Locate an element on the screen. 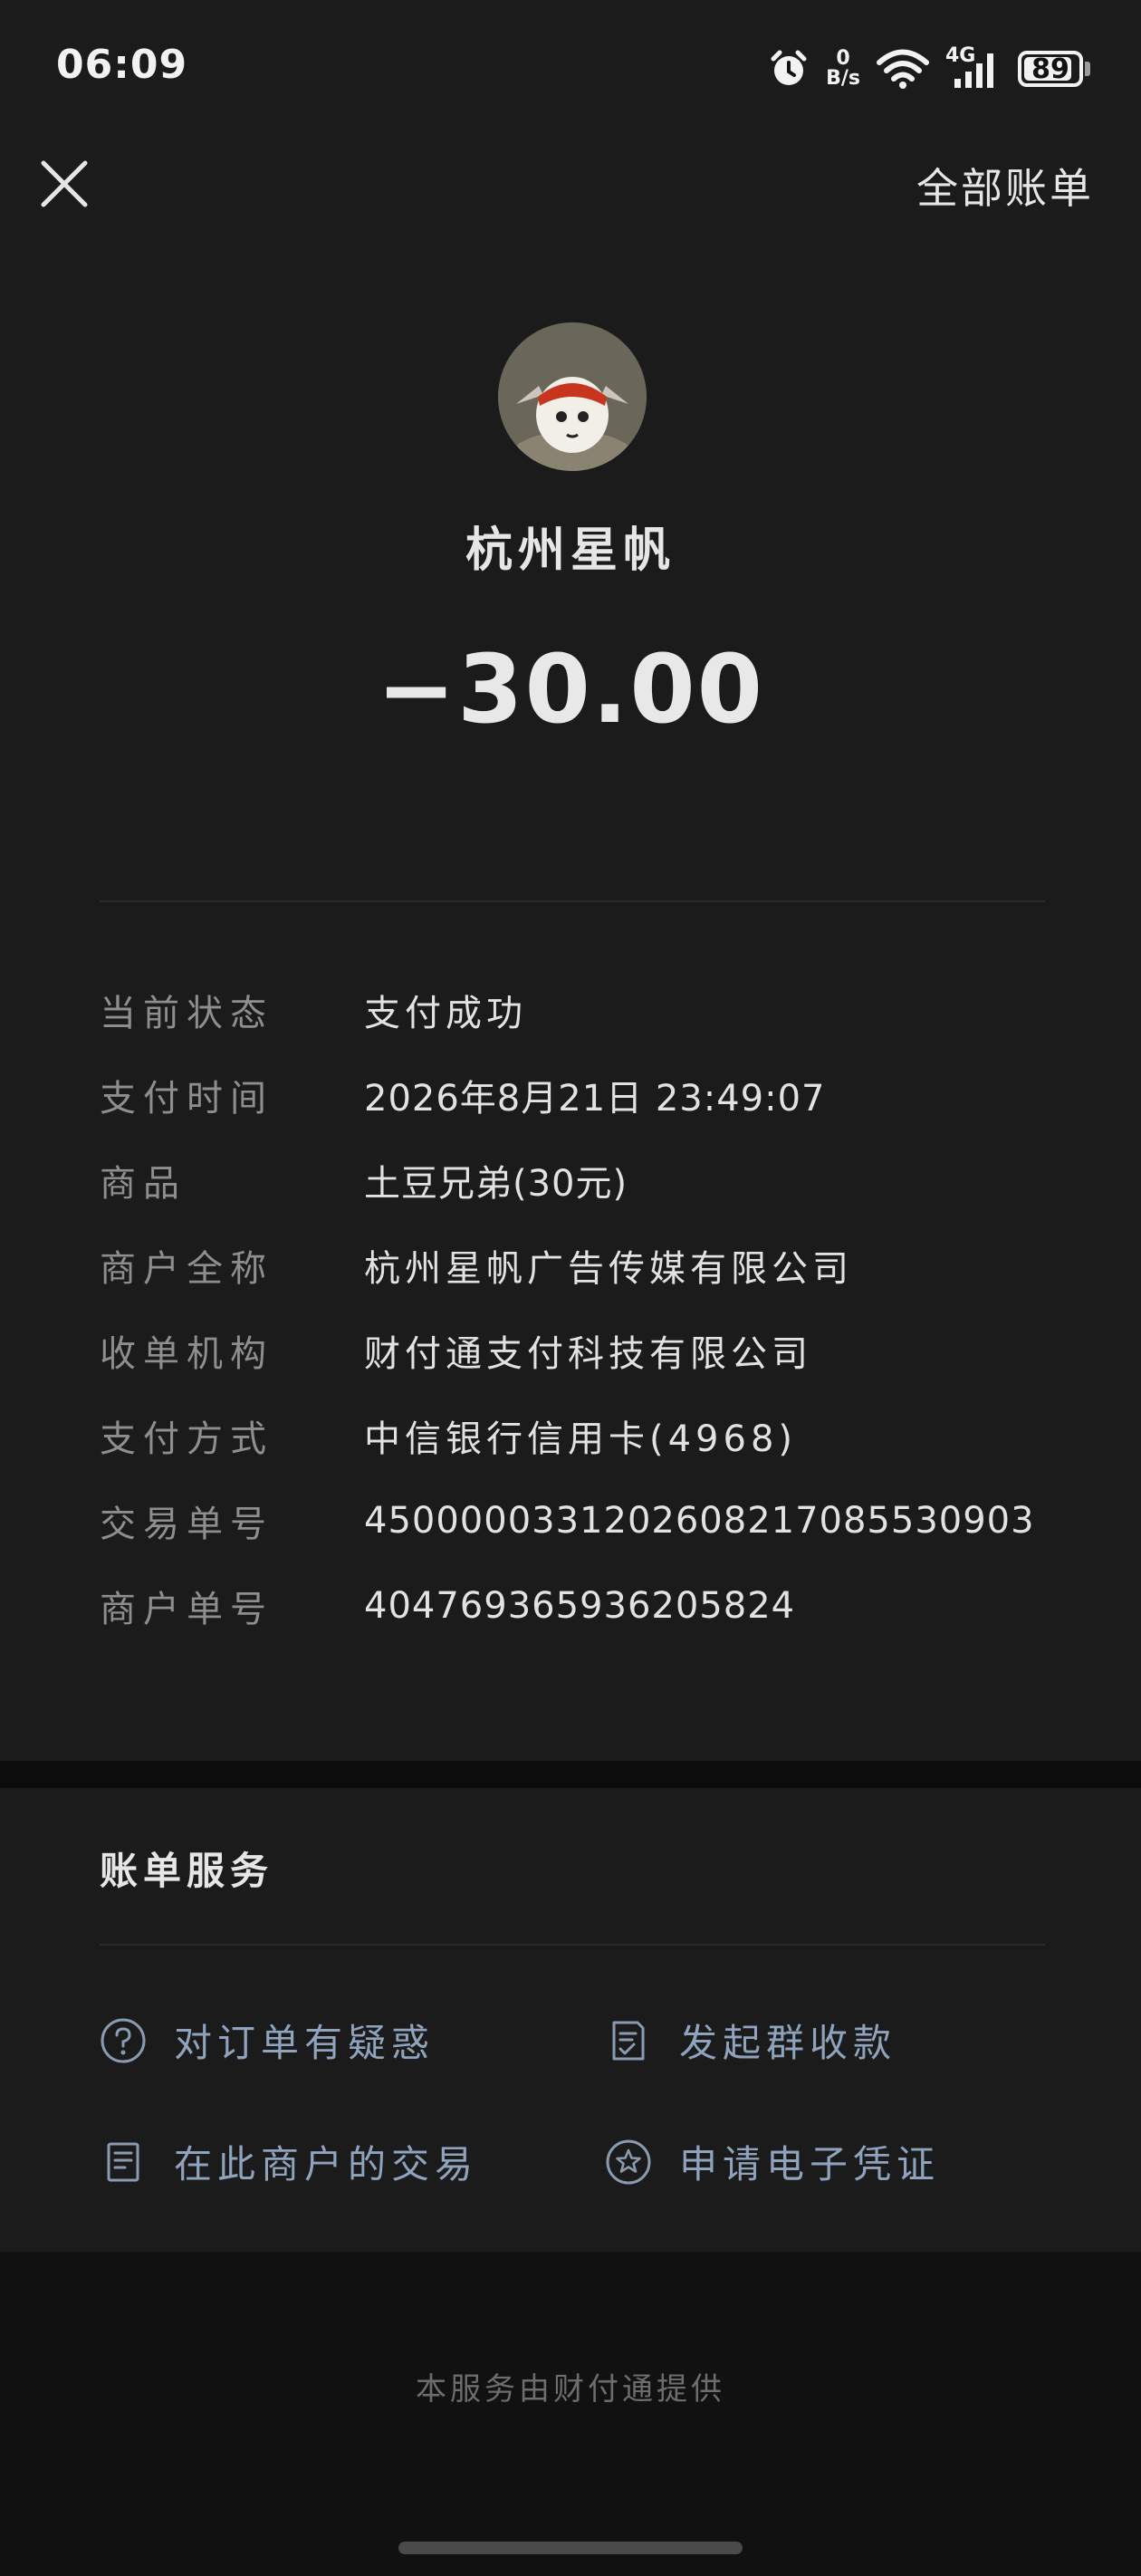 This screenshot has width=1141, height=2576. detail-label: 商户全称 is located at coordinates (186, 1269).